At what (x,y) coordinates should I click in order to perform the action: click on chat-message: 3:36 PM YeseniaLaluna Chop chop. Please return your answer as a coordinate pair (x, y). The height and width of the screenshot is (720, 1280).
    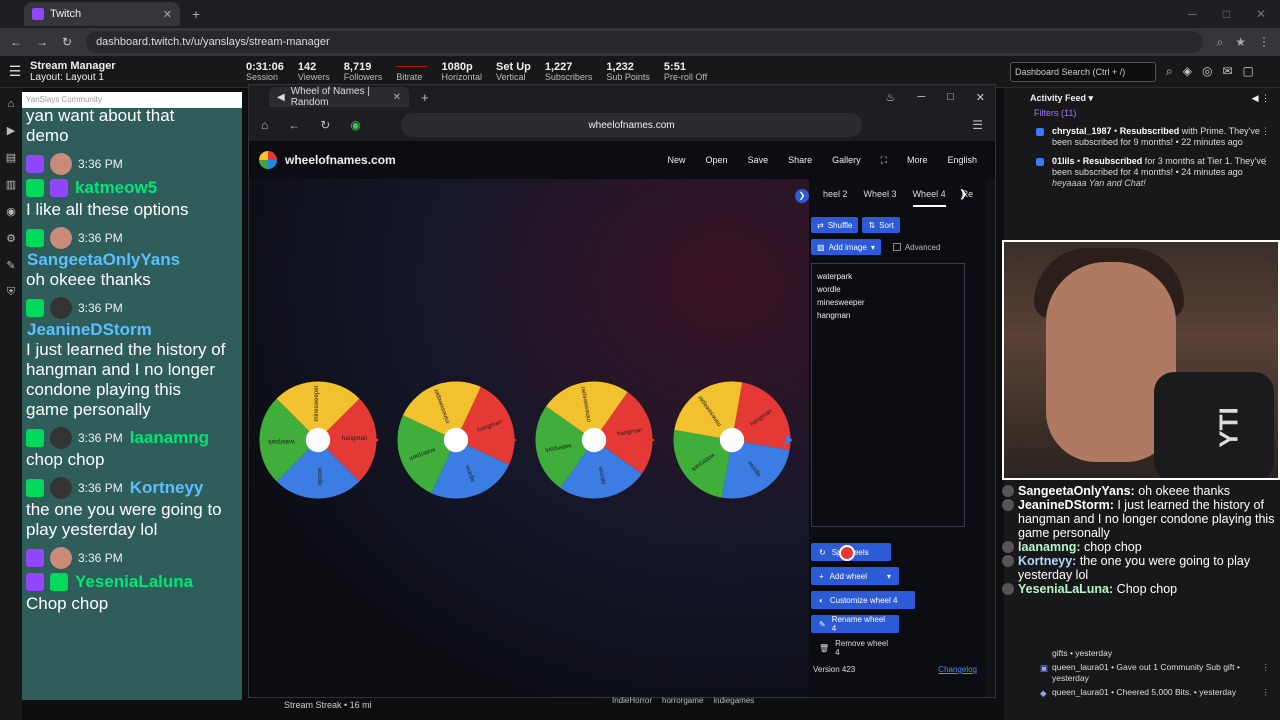
    Looking at the image, I should click on (127, 581).